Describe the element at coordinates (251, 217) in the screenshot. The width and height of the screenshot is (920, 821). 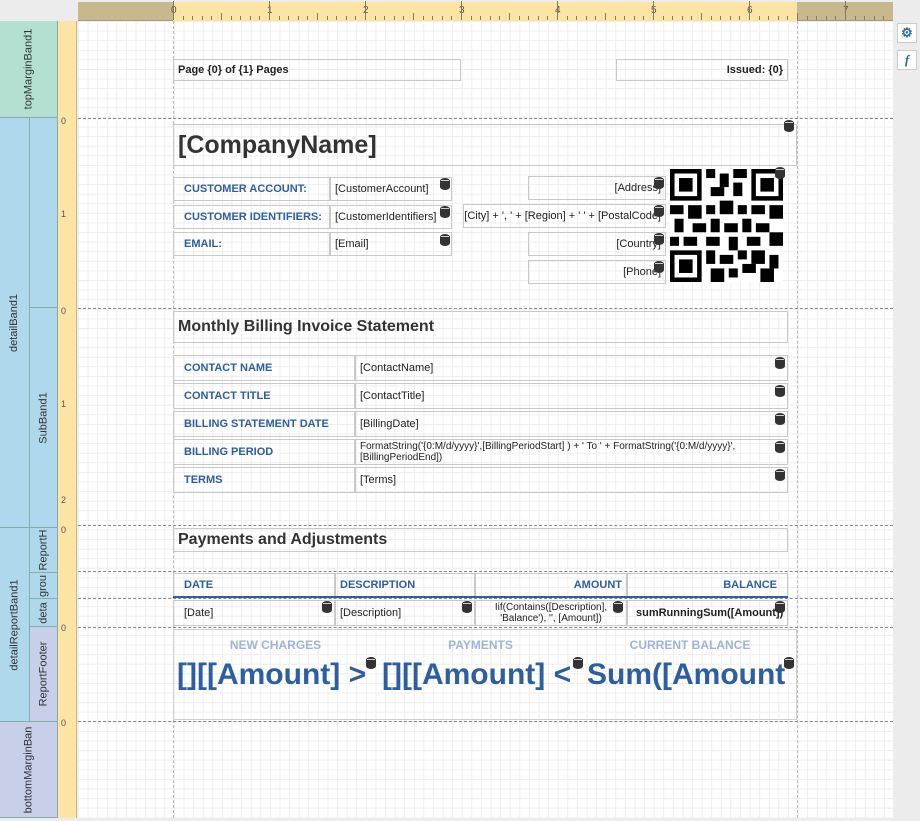
I see `customer-identifiers-label: CUSTOMER IDENTIFIERS:` at that location.